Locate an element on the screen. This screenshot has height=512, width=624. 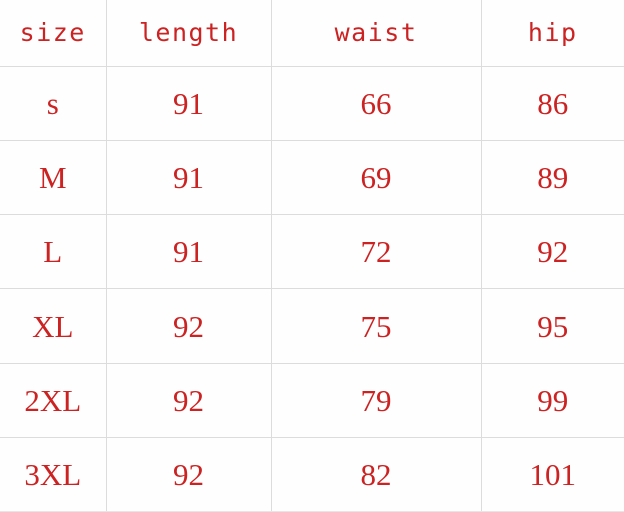
cell-hip: 101 is located at coordinates (552, 474).